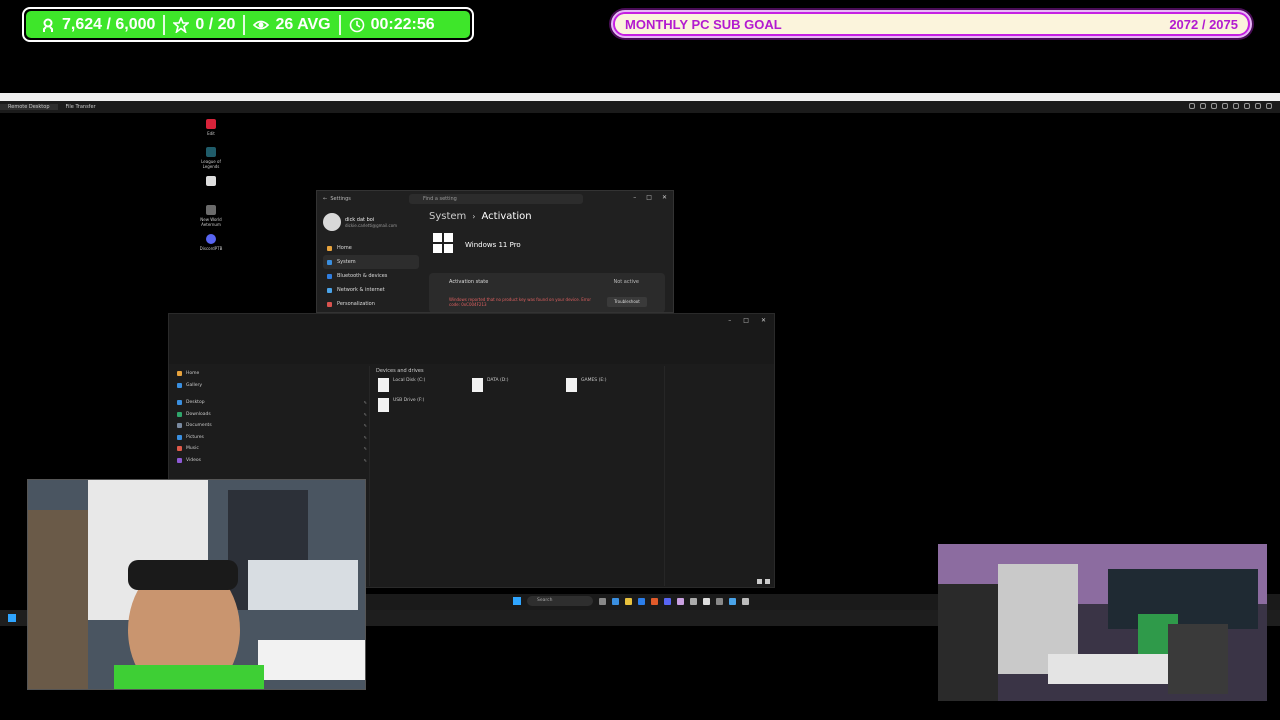 The height and width of the screenshot is (720, 1280). Describe the element at coordinates (767, 581) in the screenshot. I see `tiles-view-icon` at that location.